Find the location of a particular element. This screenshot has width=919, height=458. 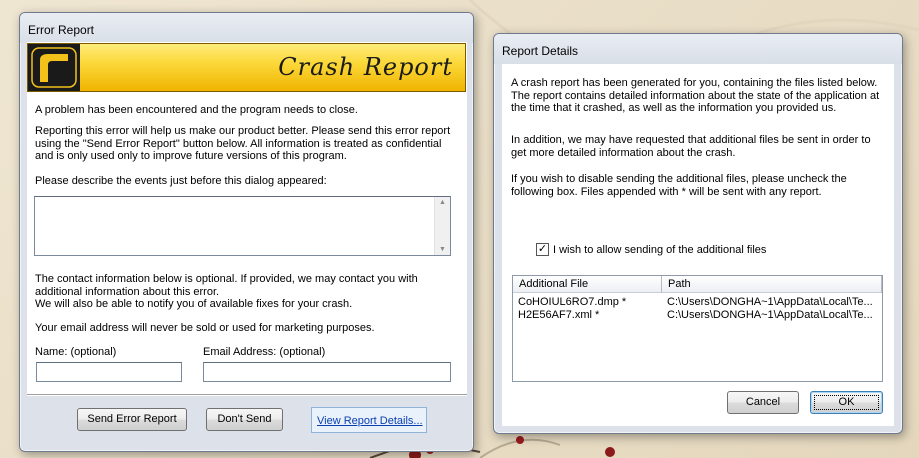

window-title: Error Report is located at coordinates (61, 30).